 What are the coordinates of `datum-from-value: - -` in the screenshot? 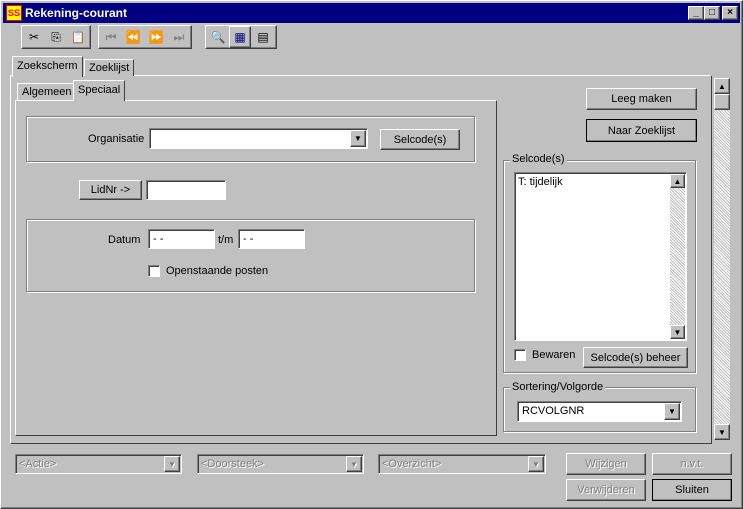 It's located at (158, 239).